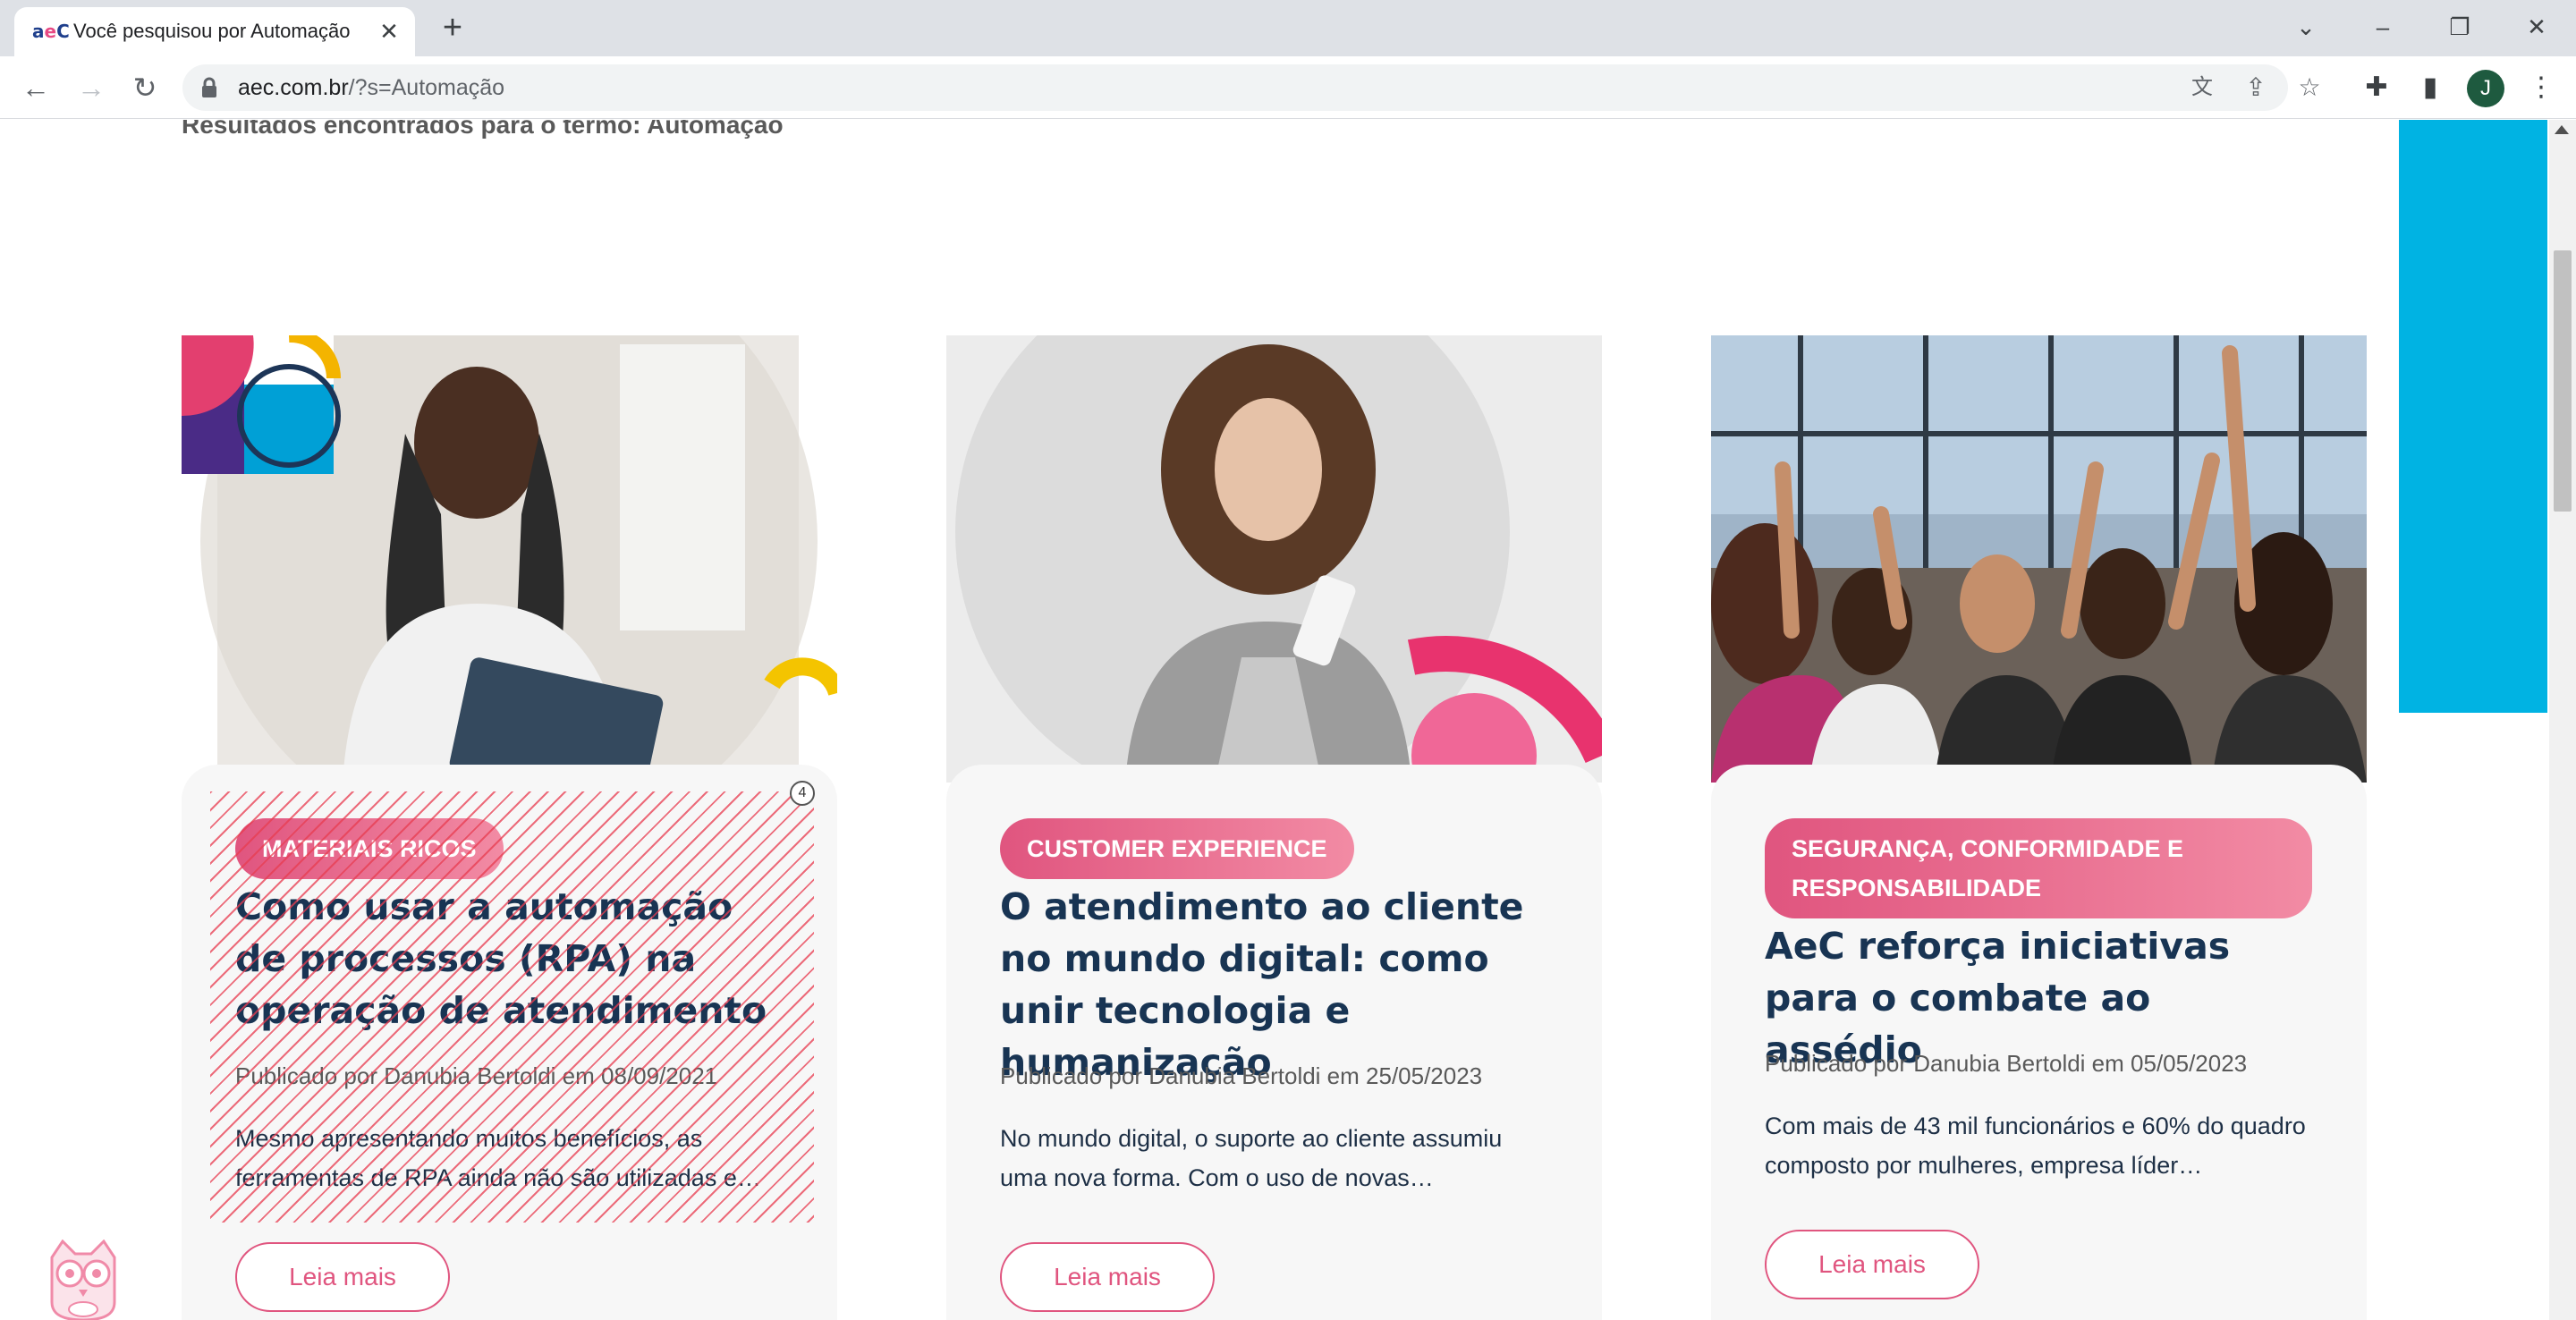 This screenshot has height=1320, width=2576. I want to click on tab-title: Você pesquisou por Automação, so click(212, 31).